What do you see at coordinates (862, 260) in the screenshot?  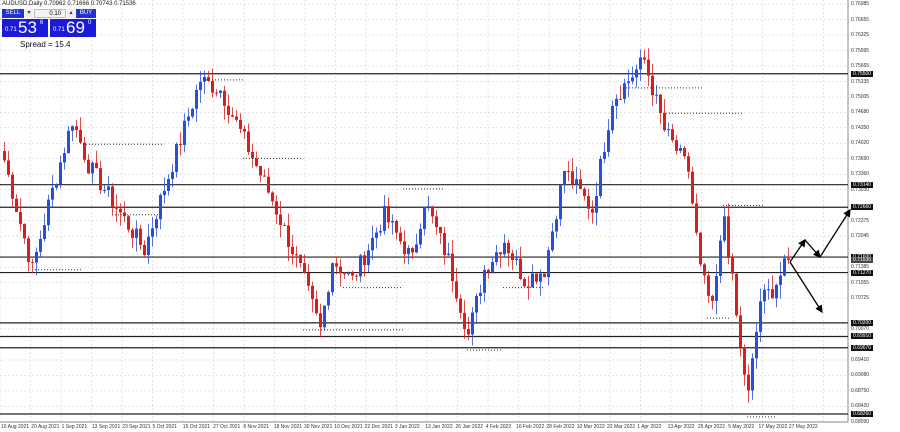 I see `current-price-label: 0.71536` at bounding box center [862, 260].